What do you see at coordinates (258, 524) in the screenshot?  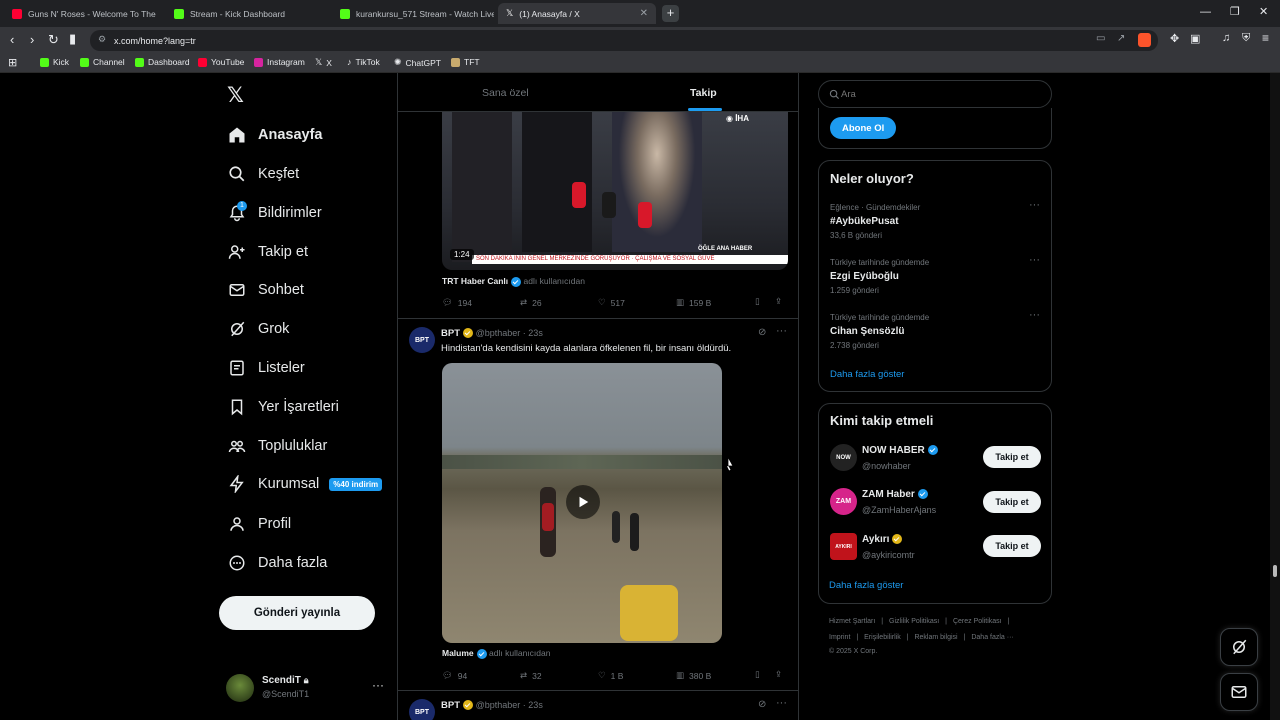 I see `nav-profile: Profil` at bounding box center [258, 524].